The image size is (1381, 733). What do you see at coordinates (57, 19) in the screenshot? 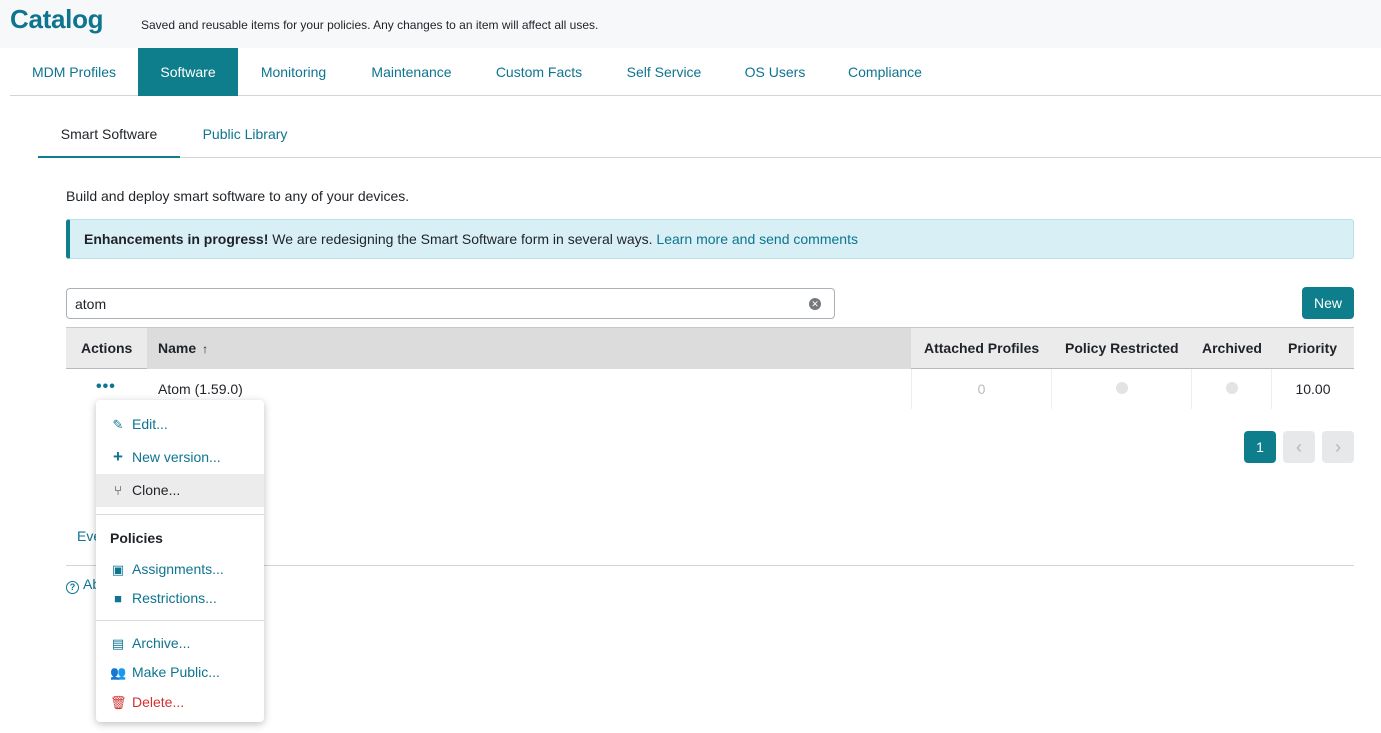
I see `page-title: Catalog` at bounding box center [57, 19].